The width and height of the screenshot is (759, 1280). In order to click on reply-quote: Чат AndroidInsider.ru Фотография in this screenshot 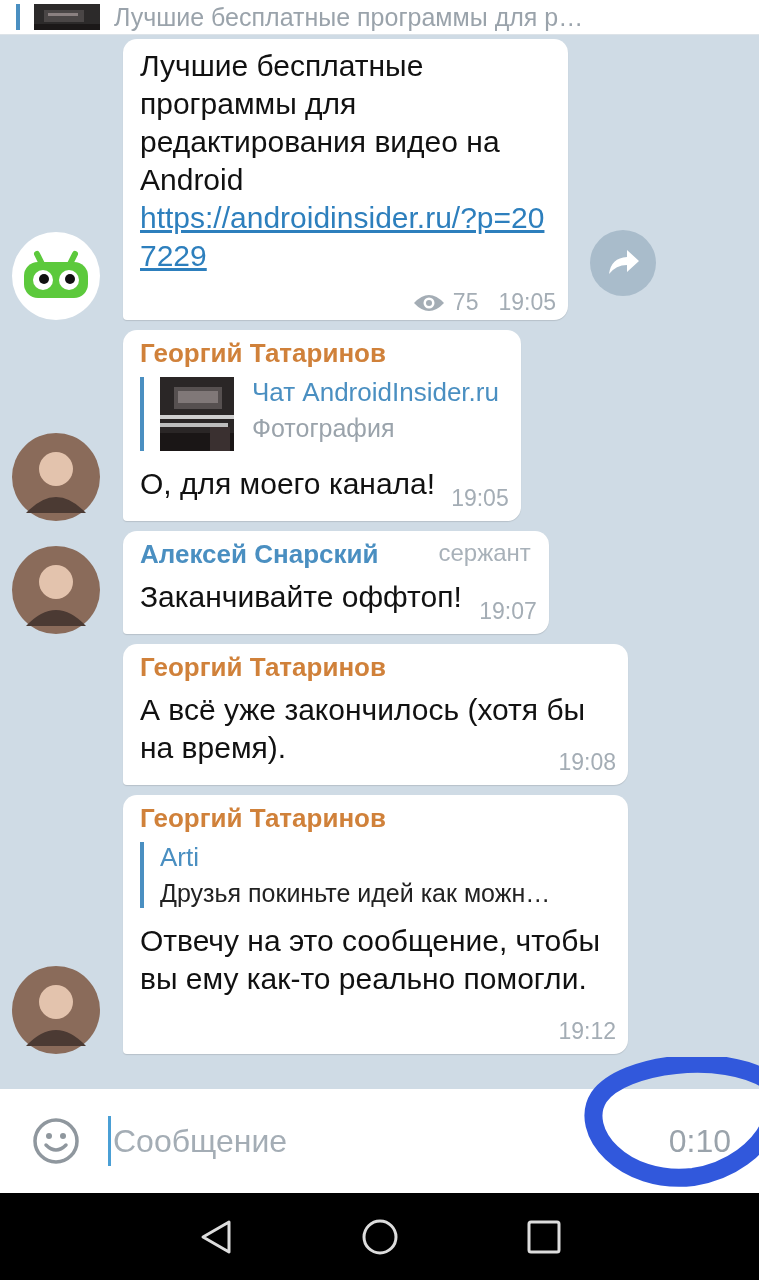, I will do `click(321, 414)`.